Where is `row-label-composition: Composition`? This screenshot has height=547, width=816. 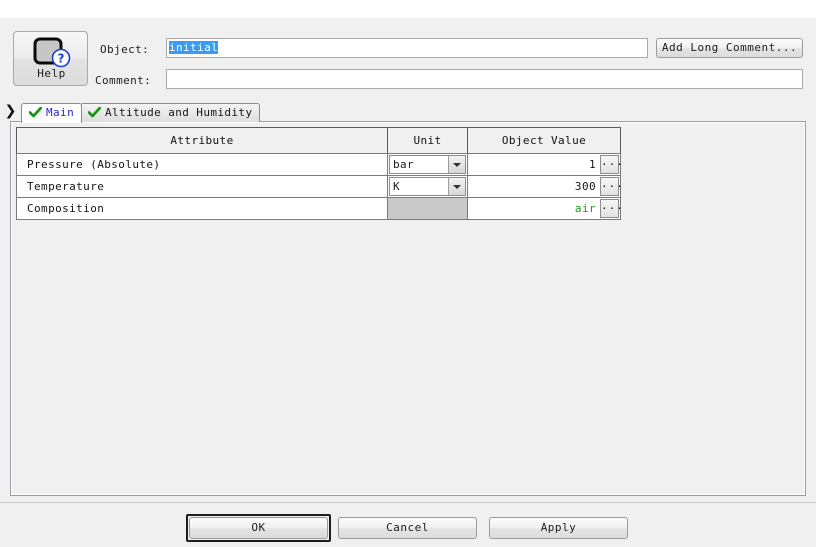 row-label-composition: Composition is located at coordinates (202, 208).